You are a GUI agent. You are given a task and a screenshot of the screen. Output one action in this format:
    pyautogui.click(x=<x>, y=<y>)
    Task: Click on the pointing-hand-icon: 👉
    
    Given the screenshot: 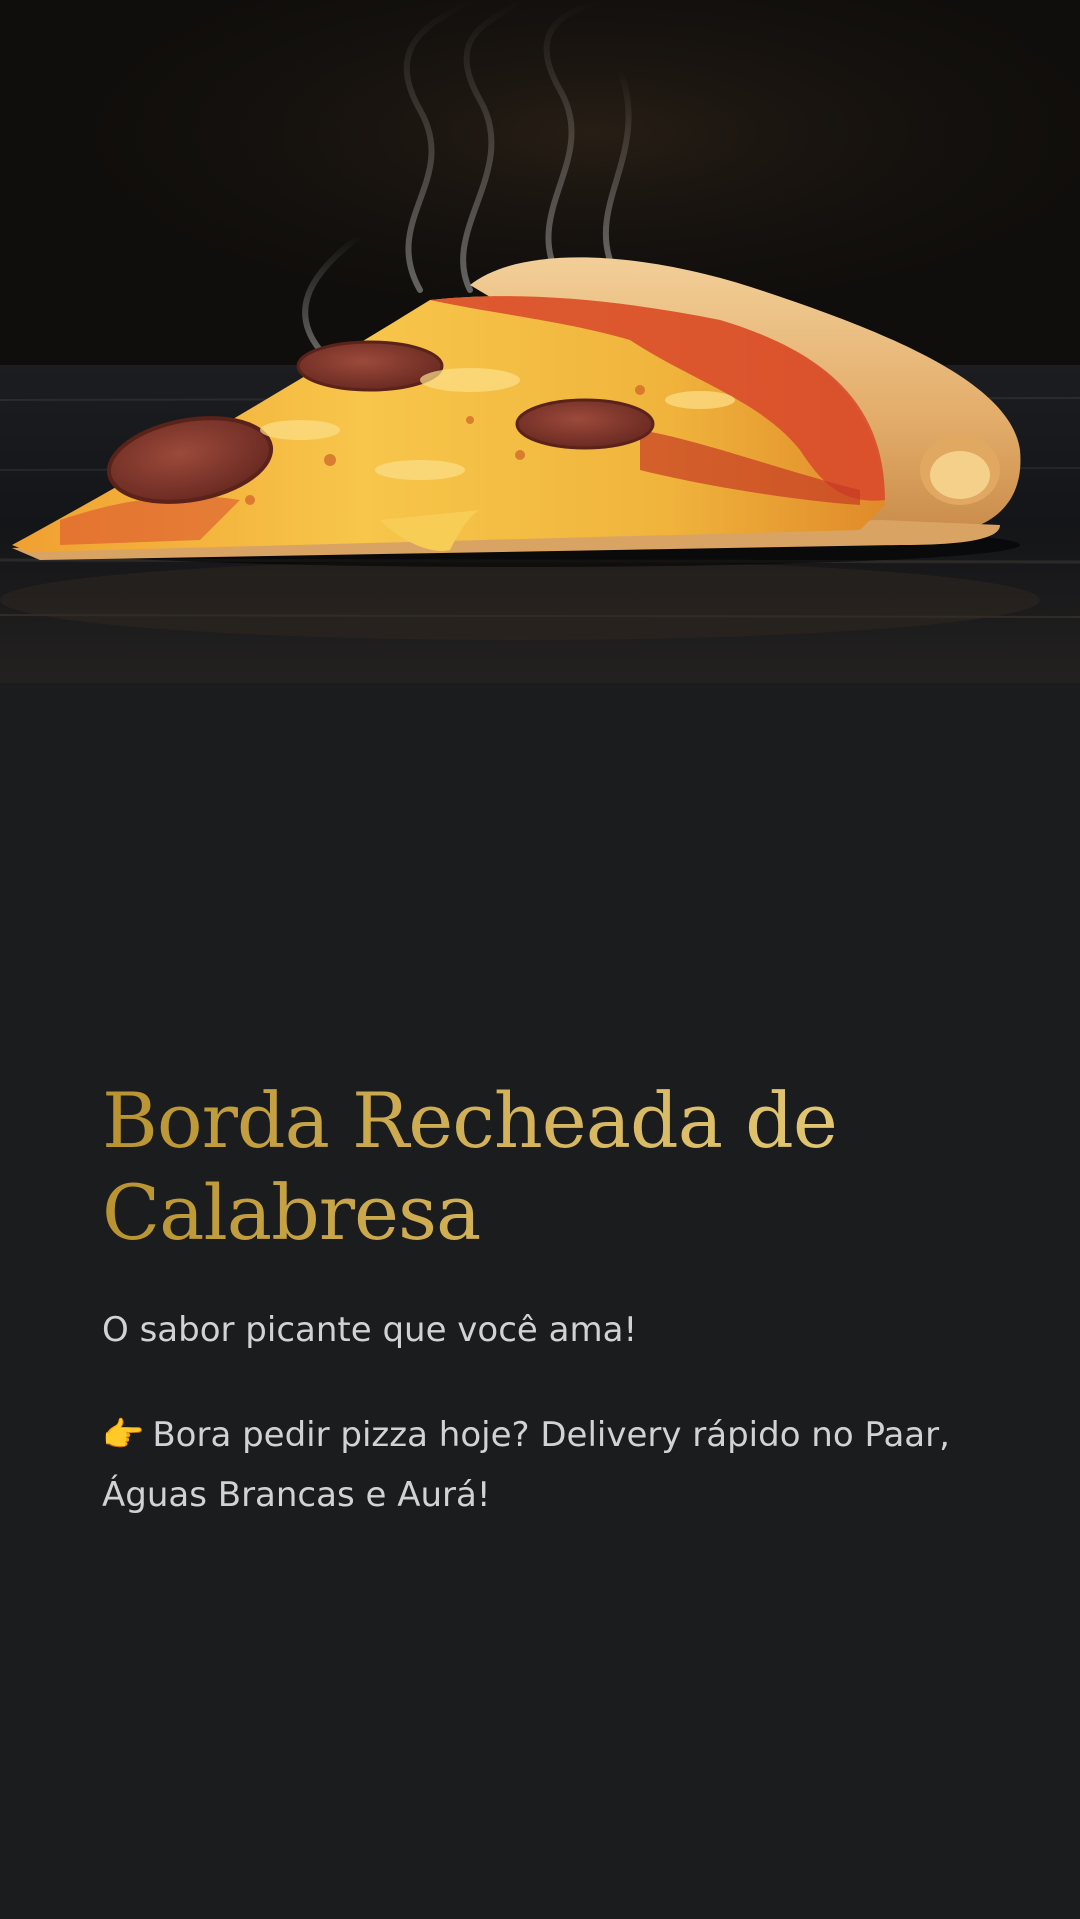 What is the action you would take?
    pyautogui.click(x=123, y=1435)
    